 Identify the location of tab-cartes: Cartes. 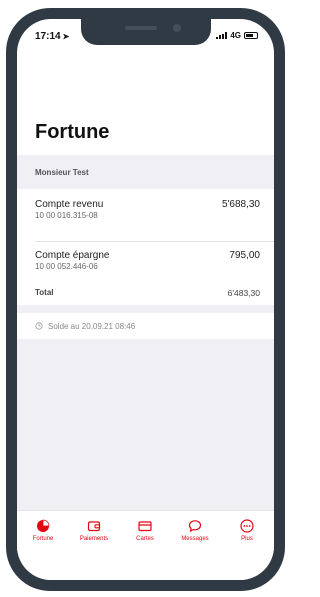
(145, 530).